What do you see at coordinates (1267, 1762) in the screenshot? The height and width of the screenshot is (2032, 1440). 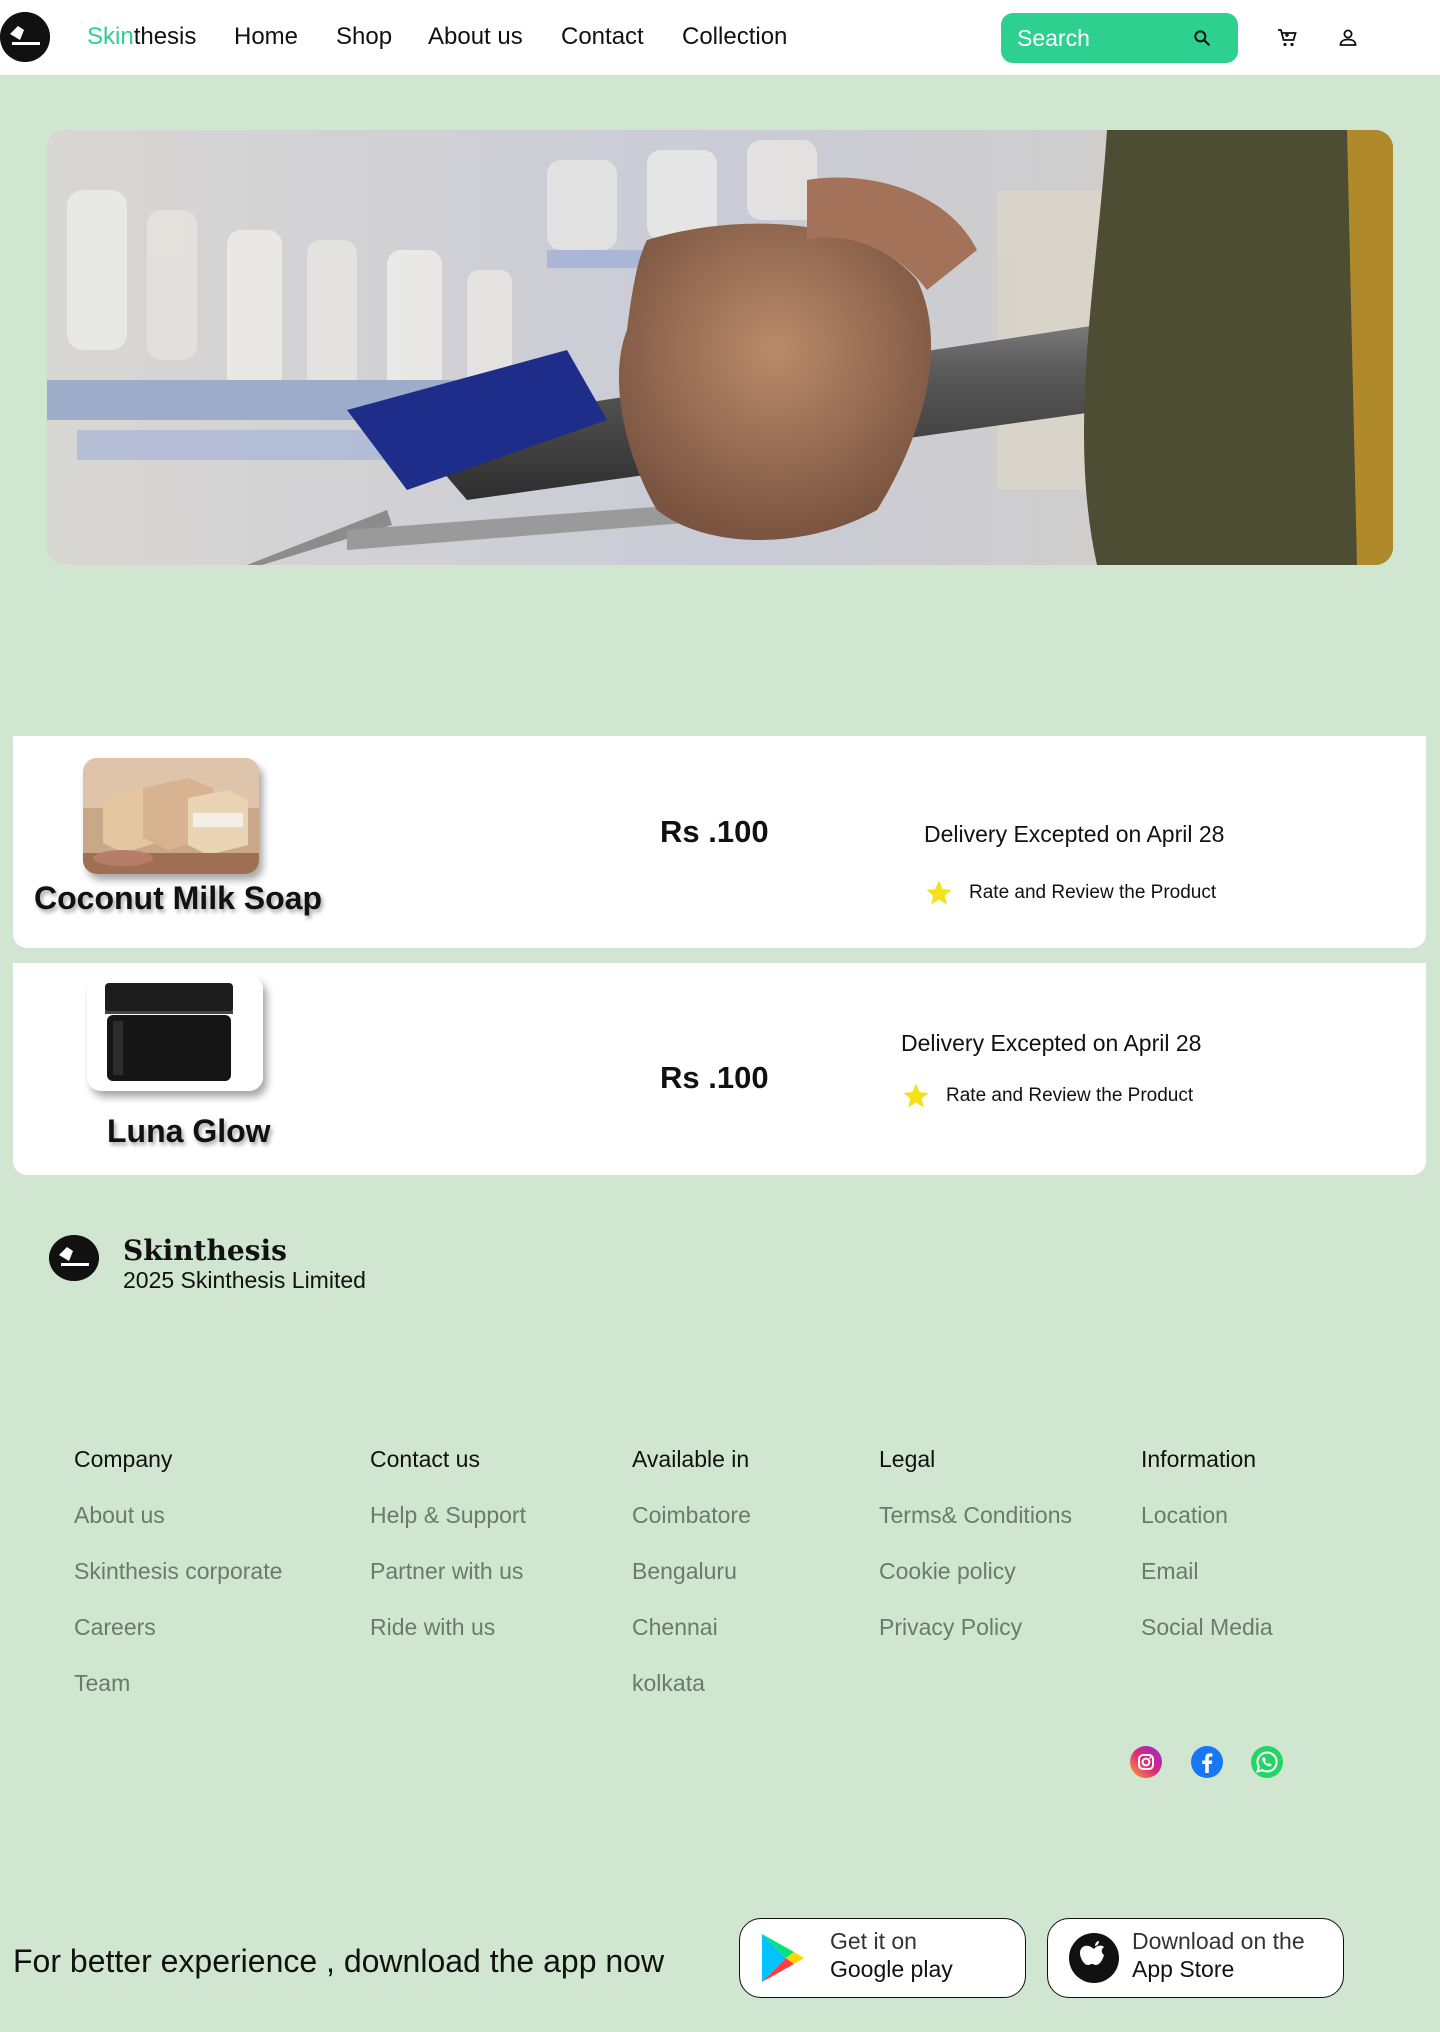 I see `whatsapp-icon` at bounding box center [1267, 1762].